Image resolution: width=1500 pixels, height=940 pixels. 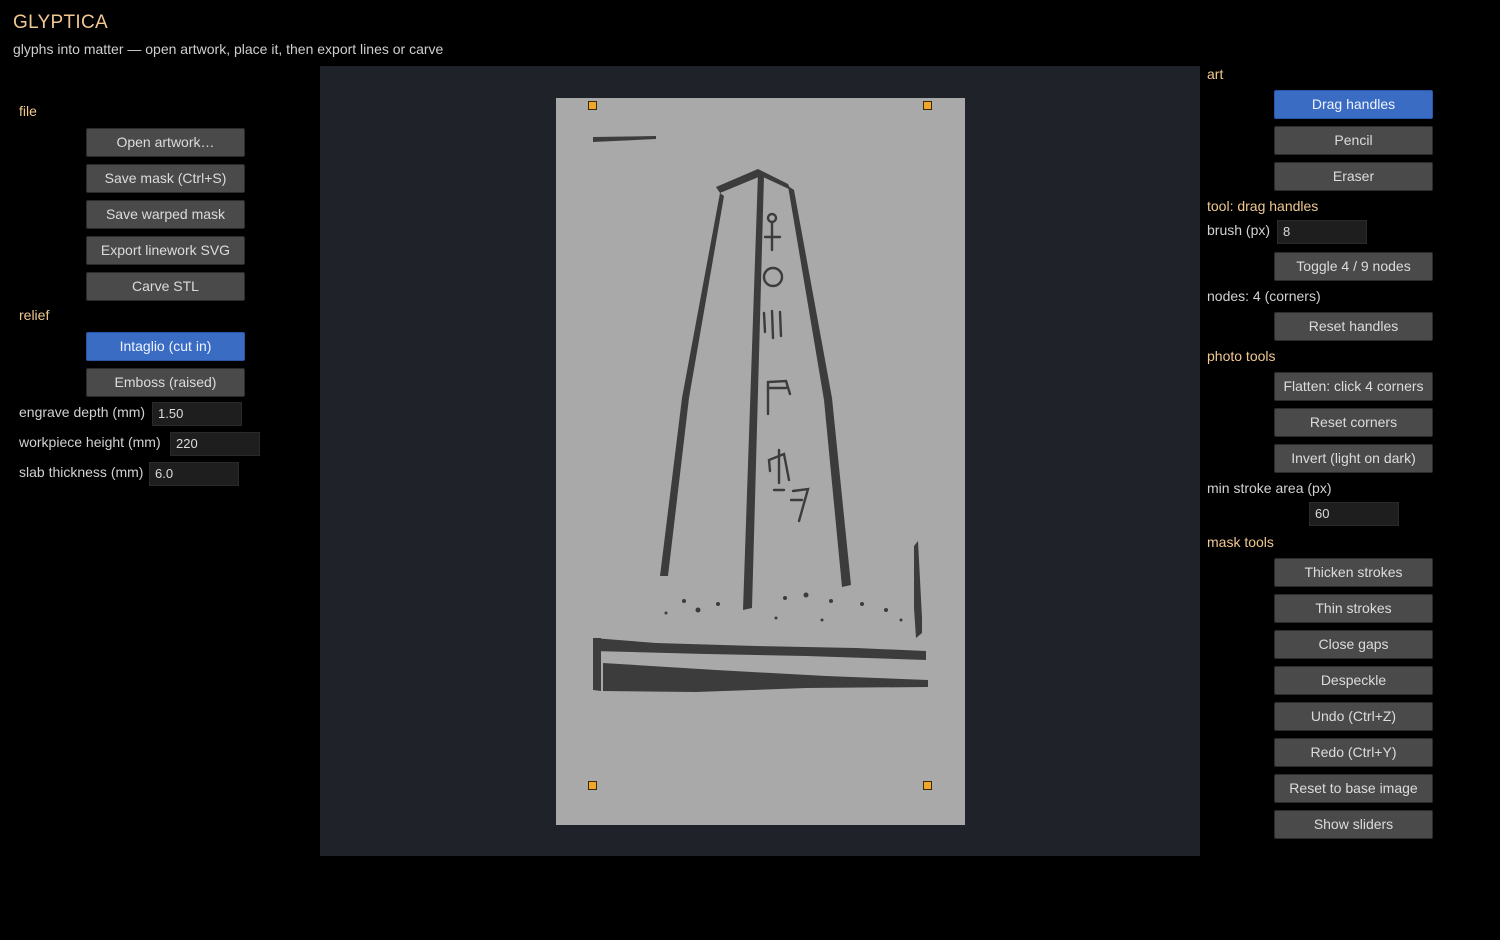 What do you see at coordinates (1353, 326) in the screenshot?
I see `reset-handles-button: Reset handles` at bounding box center [1353, 326].